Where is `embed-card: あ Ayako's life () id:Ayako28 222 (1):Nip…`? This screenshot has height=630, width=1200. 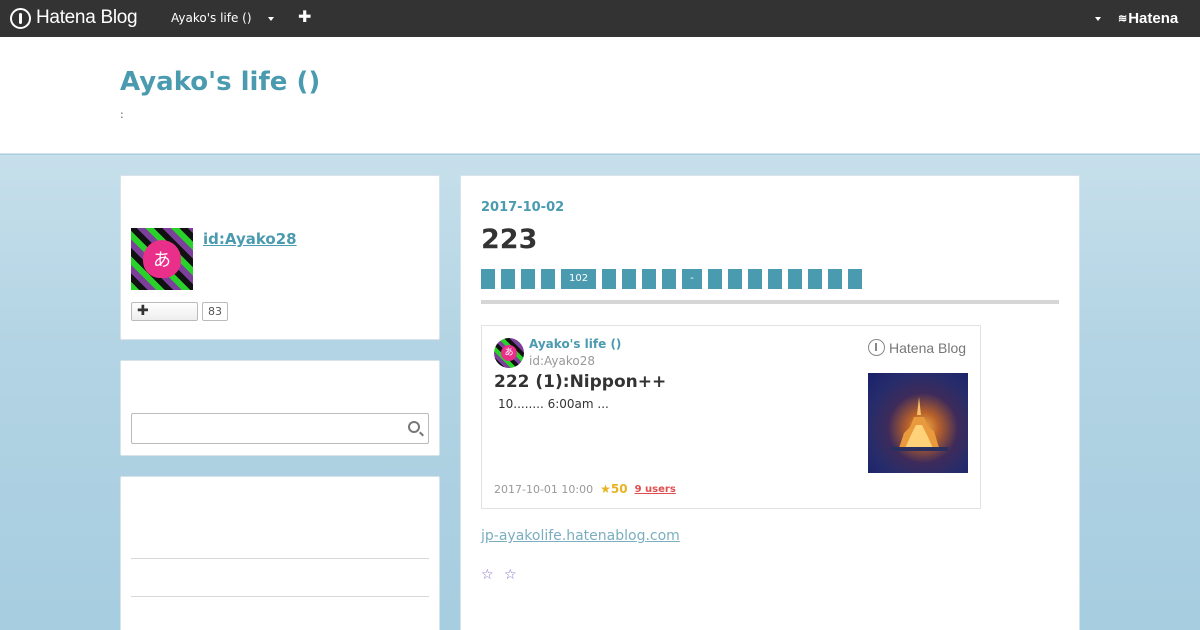
embed-card: あ Ayako's life () id:Ayako28 222 (1):Nip… is located at coordinates (731, 417).